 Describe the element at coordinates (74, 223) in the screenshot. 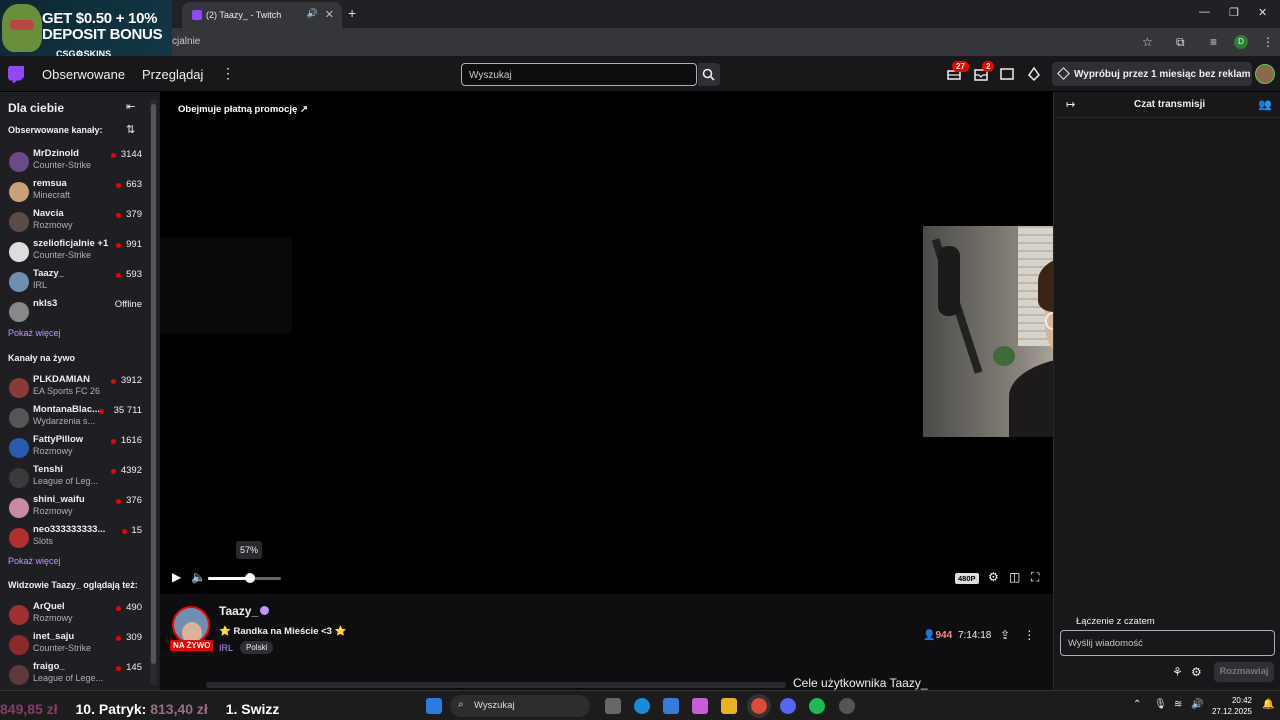

I see `channel-item: Navcia Rozmowy 379` at that location.